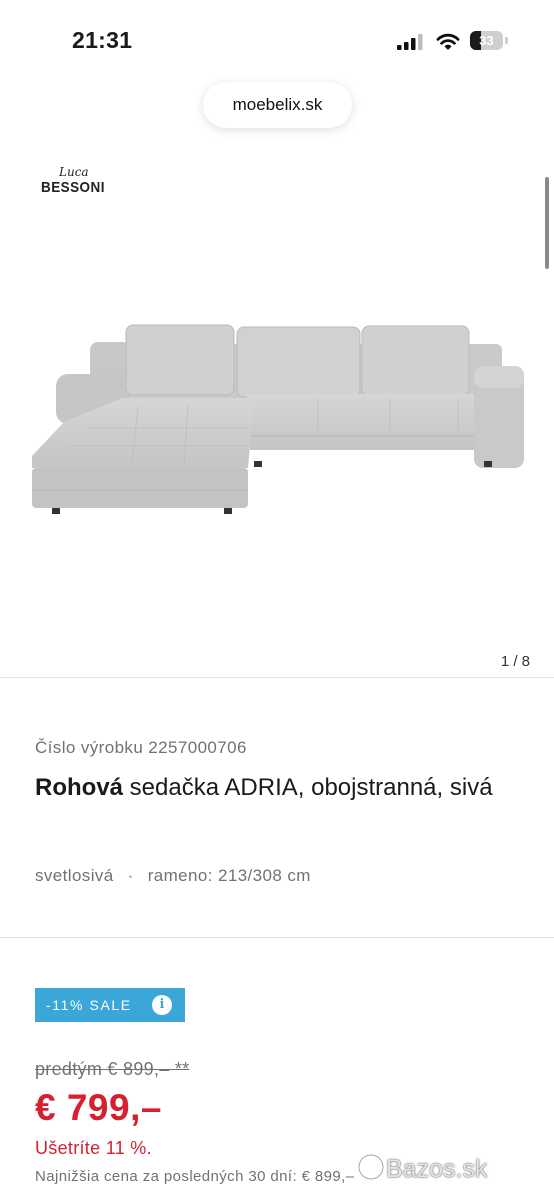 The width and height of the screenshot is (554, 1200). Describe the element at coordinates (141, 747) in the screenshot. I see `product-number: Číslo výrobku 2257000706` at that location.